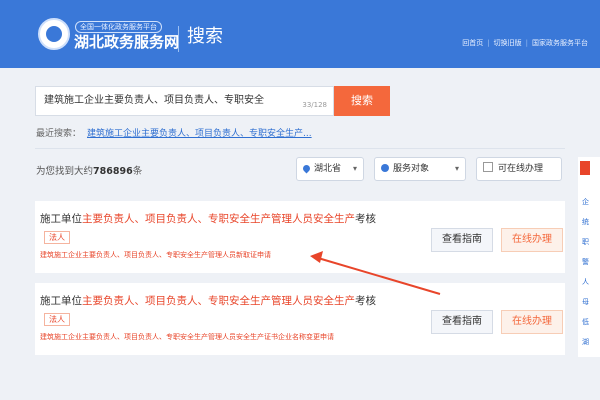  Describe the element at coordinates (54, 34) in the screenshot. I see `logo-icon` at that location.